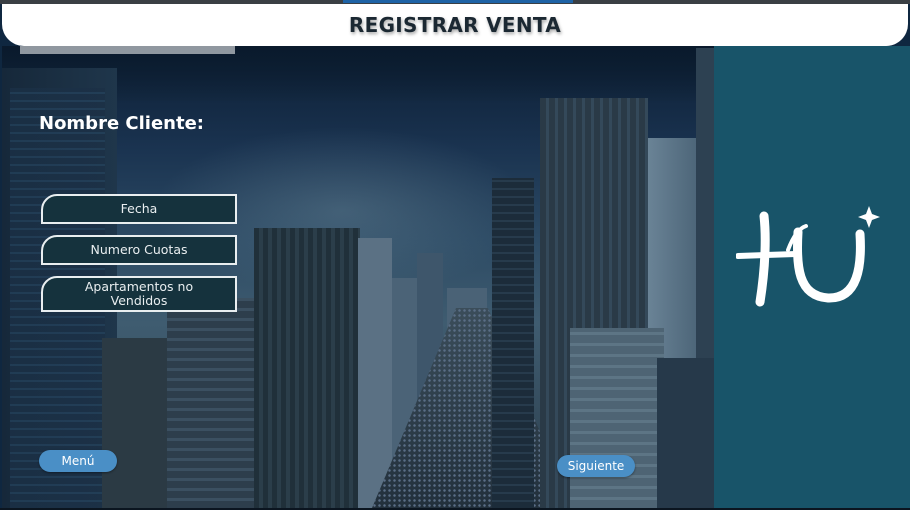 The height and width of the screenshot is (510, 910). I want to click on unsold-apartments-button: Apartamentos no Vendidos, so click(139, 294).